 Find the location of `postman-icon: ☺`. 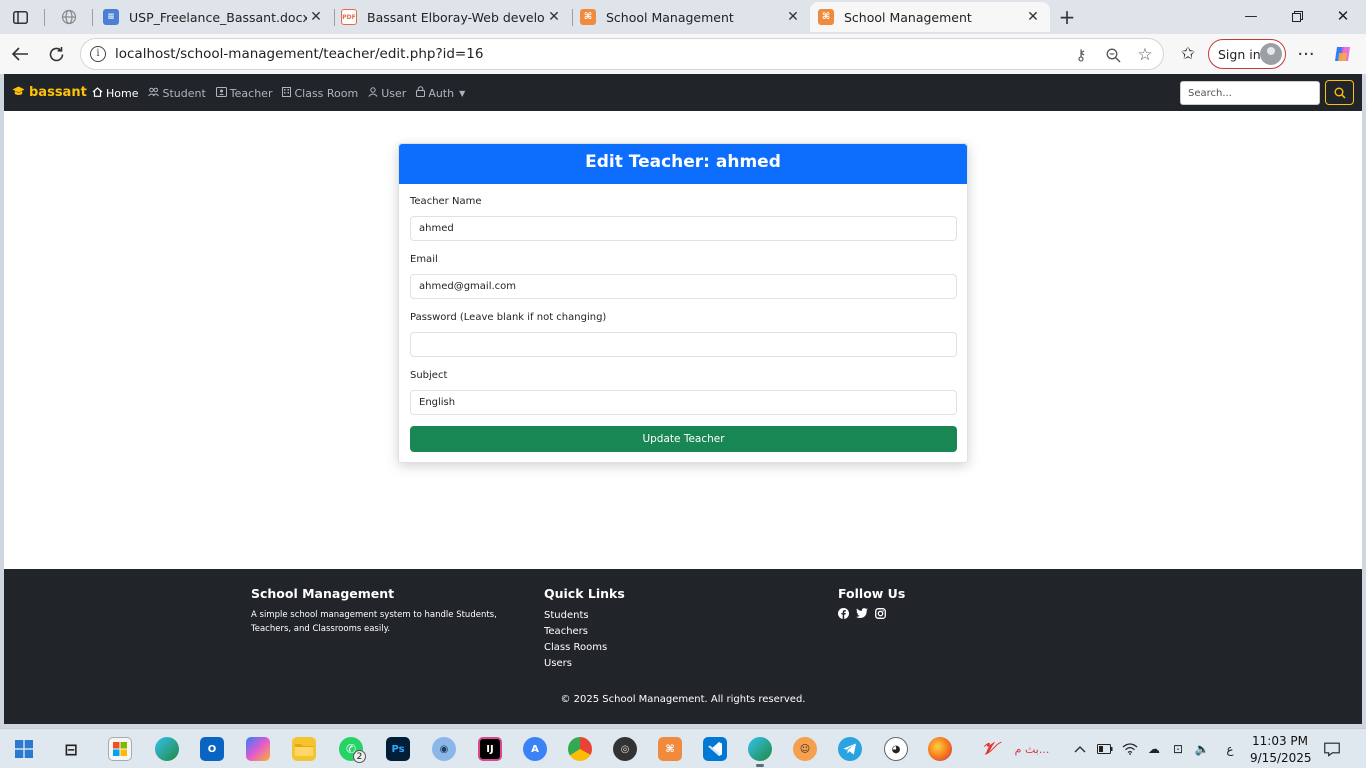

postman-icon: ☺ is located at coordinates (805, 749).